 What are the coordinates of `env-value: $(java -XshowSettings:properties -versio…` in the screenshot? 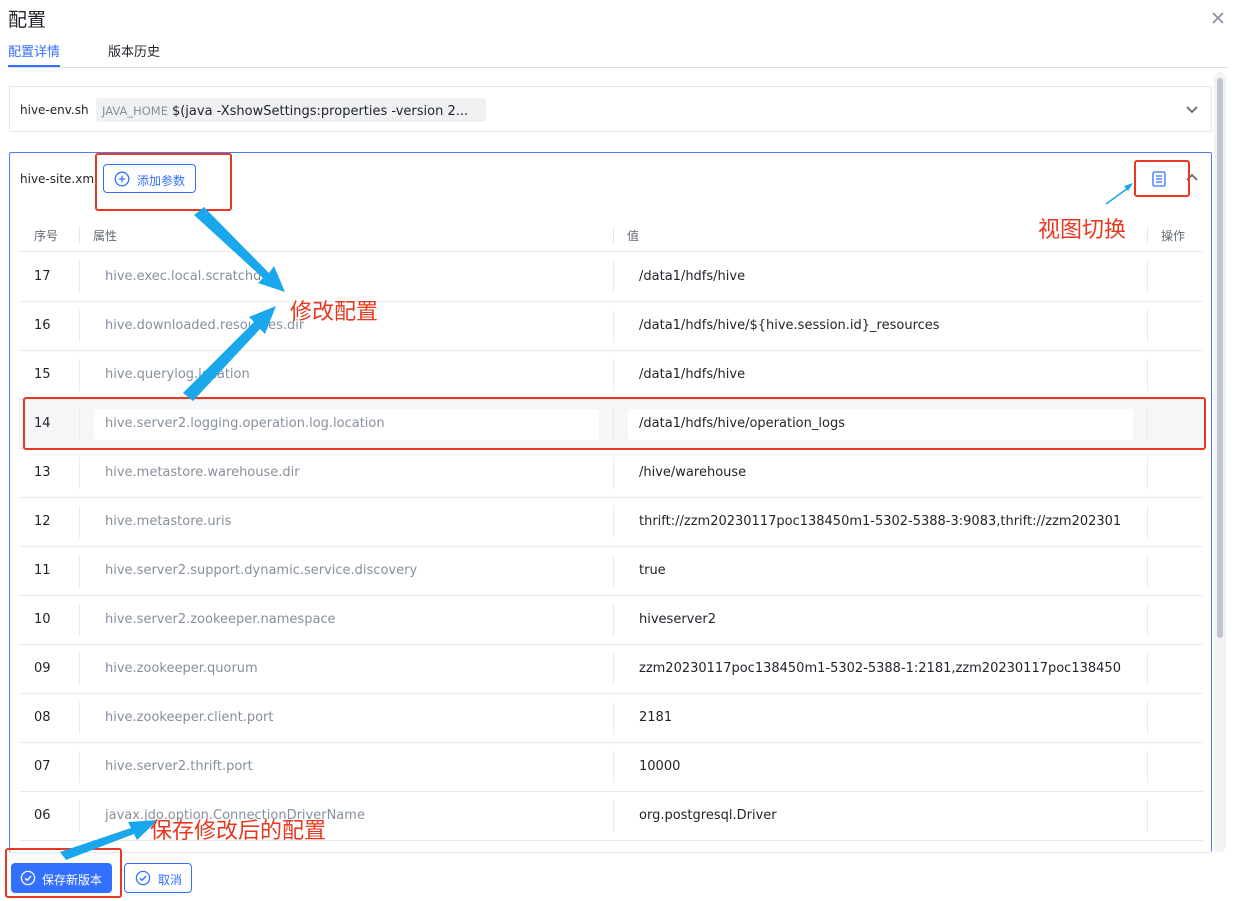 It's located at (320, 111).